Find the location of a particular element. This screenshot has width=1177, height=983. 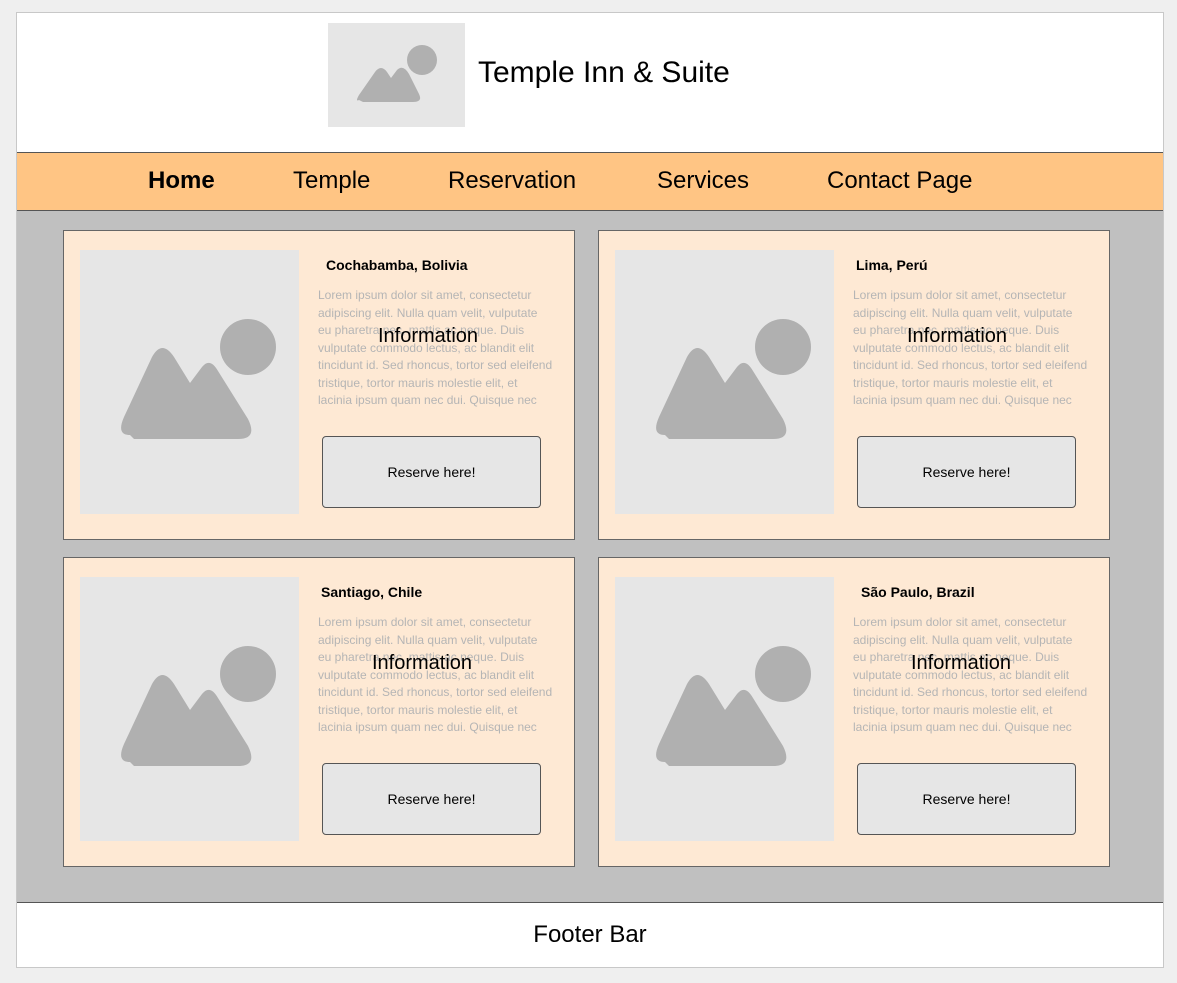

card-title: Lima, Perú is located at coordinates (892, 265).